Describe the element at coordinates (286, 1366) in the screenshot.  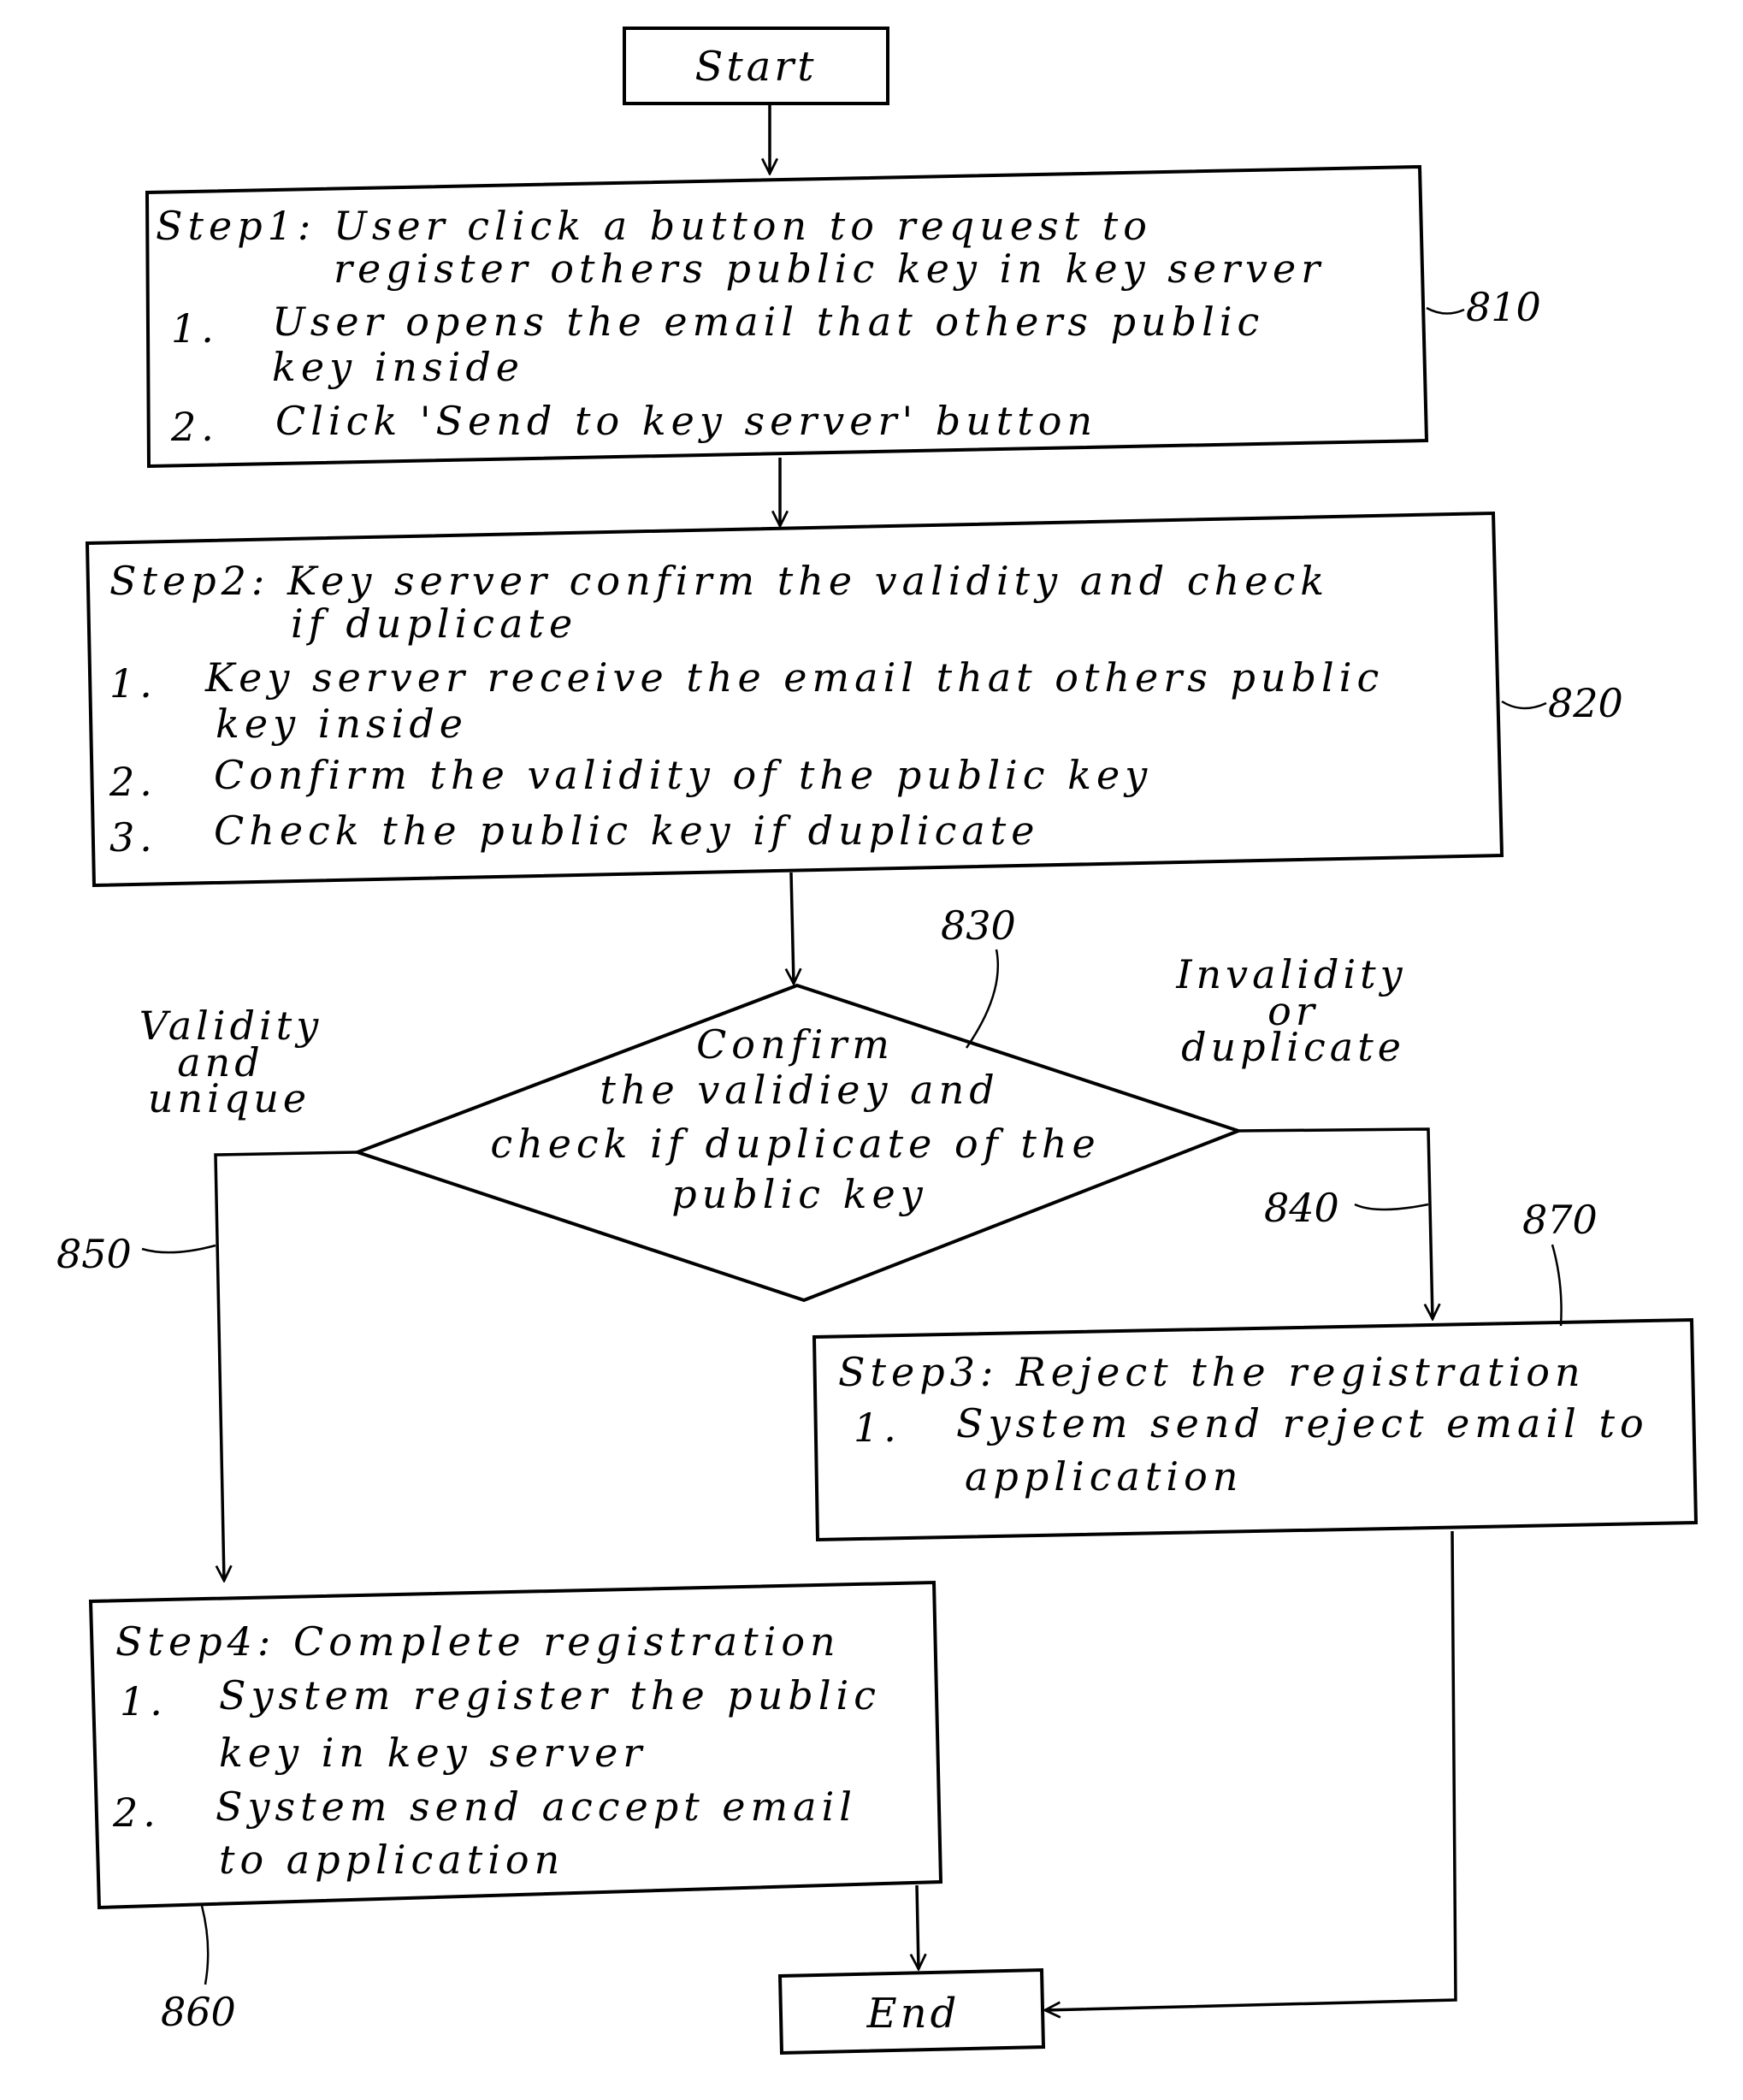
I see `connector-yes-to-step4` at that location.